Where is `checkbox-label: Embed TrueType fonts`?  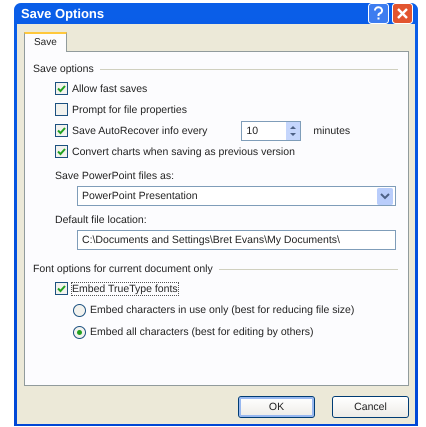 checkbox-label: Embed TrueType fonts is located at coordinates (125, 288).